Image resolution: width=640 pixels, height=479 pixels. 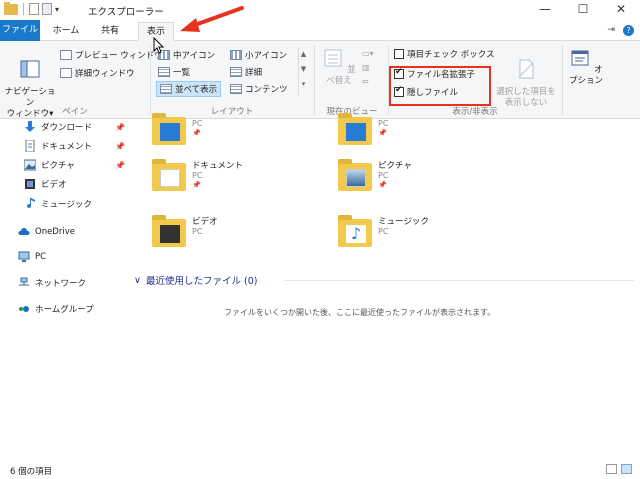 I want to click on music-note-icon, so click(x=31, y=203).